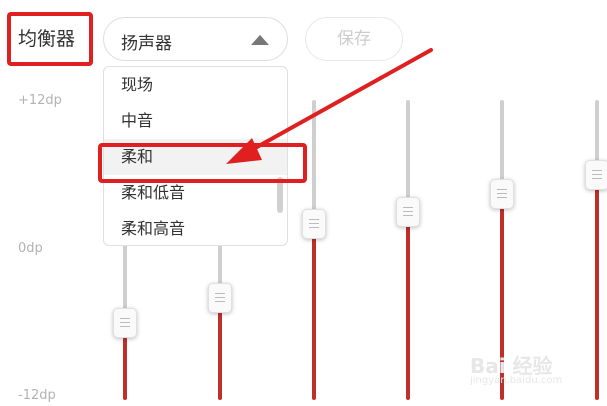  What do you see at coordinates (195, 228) in the screenshot?
I see `menu-item-soft-treble: 柔和高音` at bounding box center [195, 228].